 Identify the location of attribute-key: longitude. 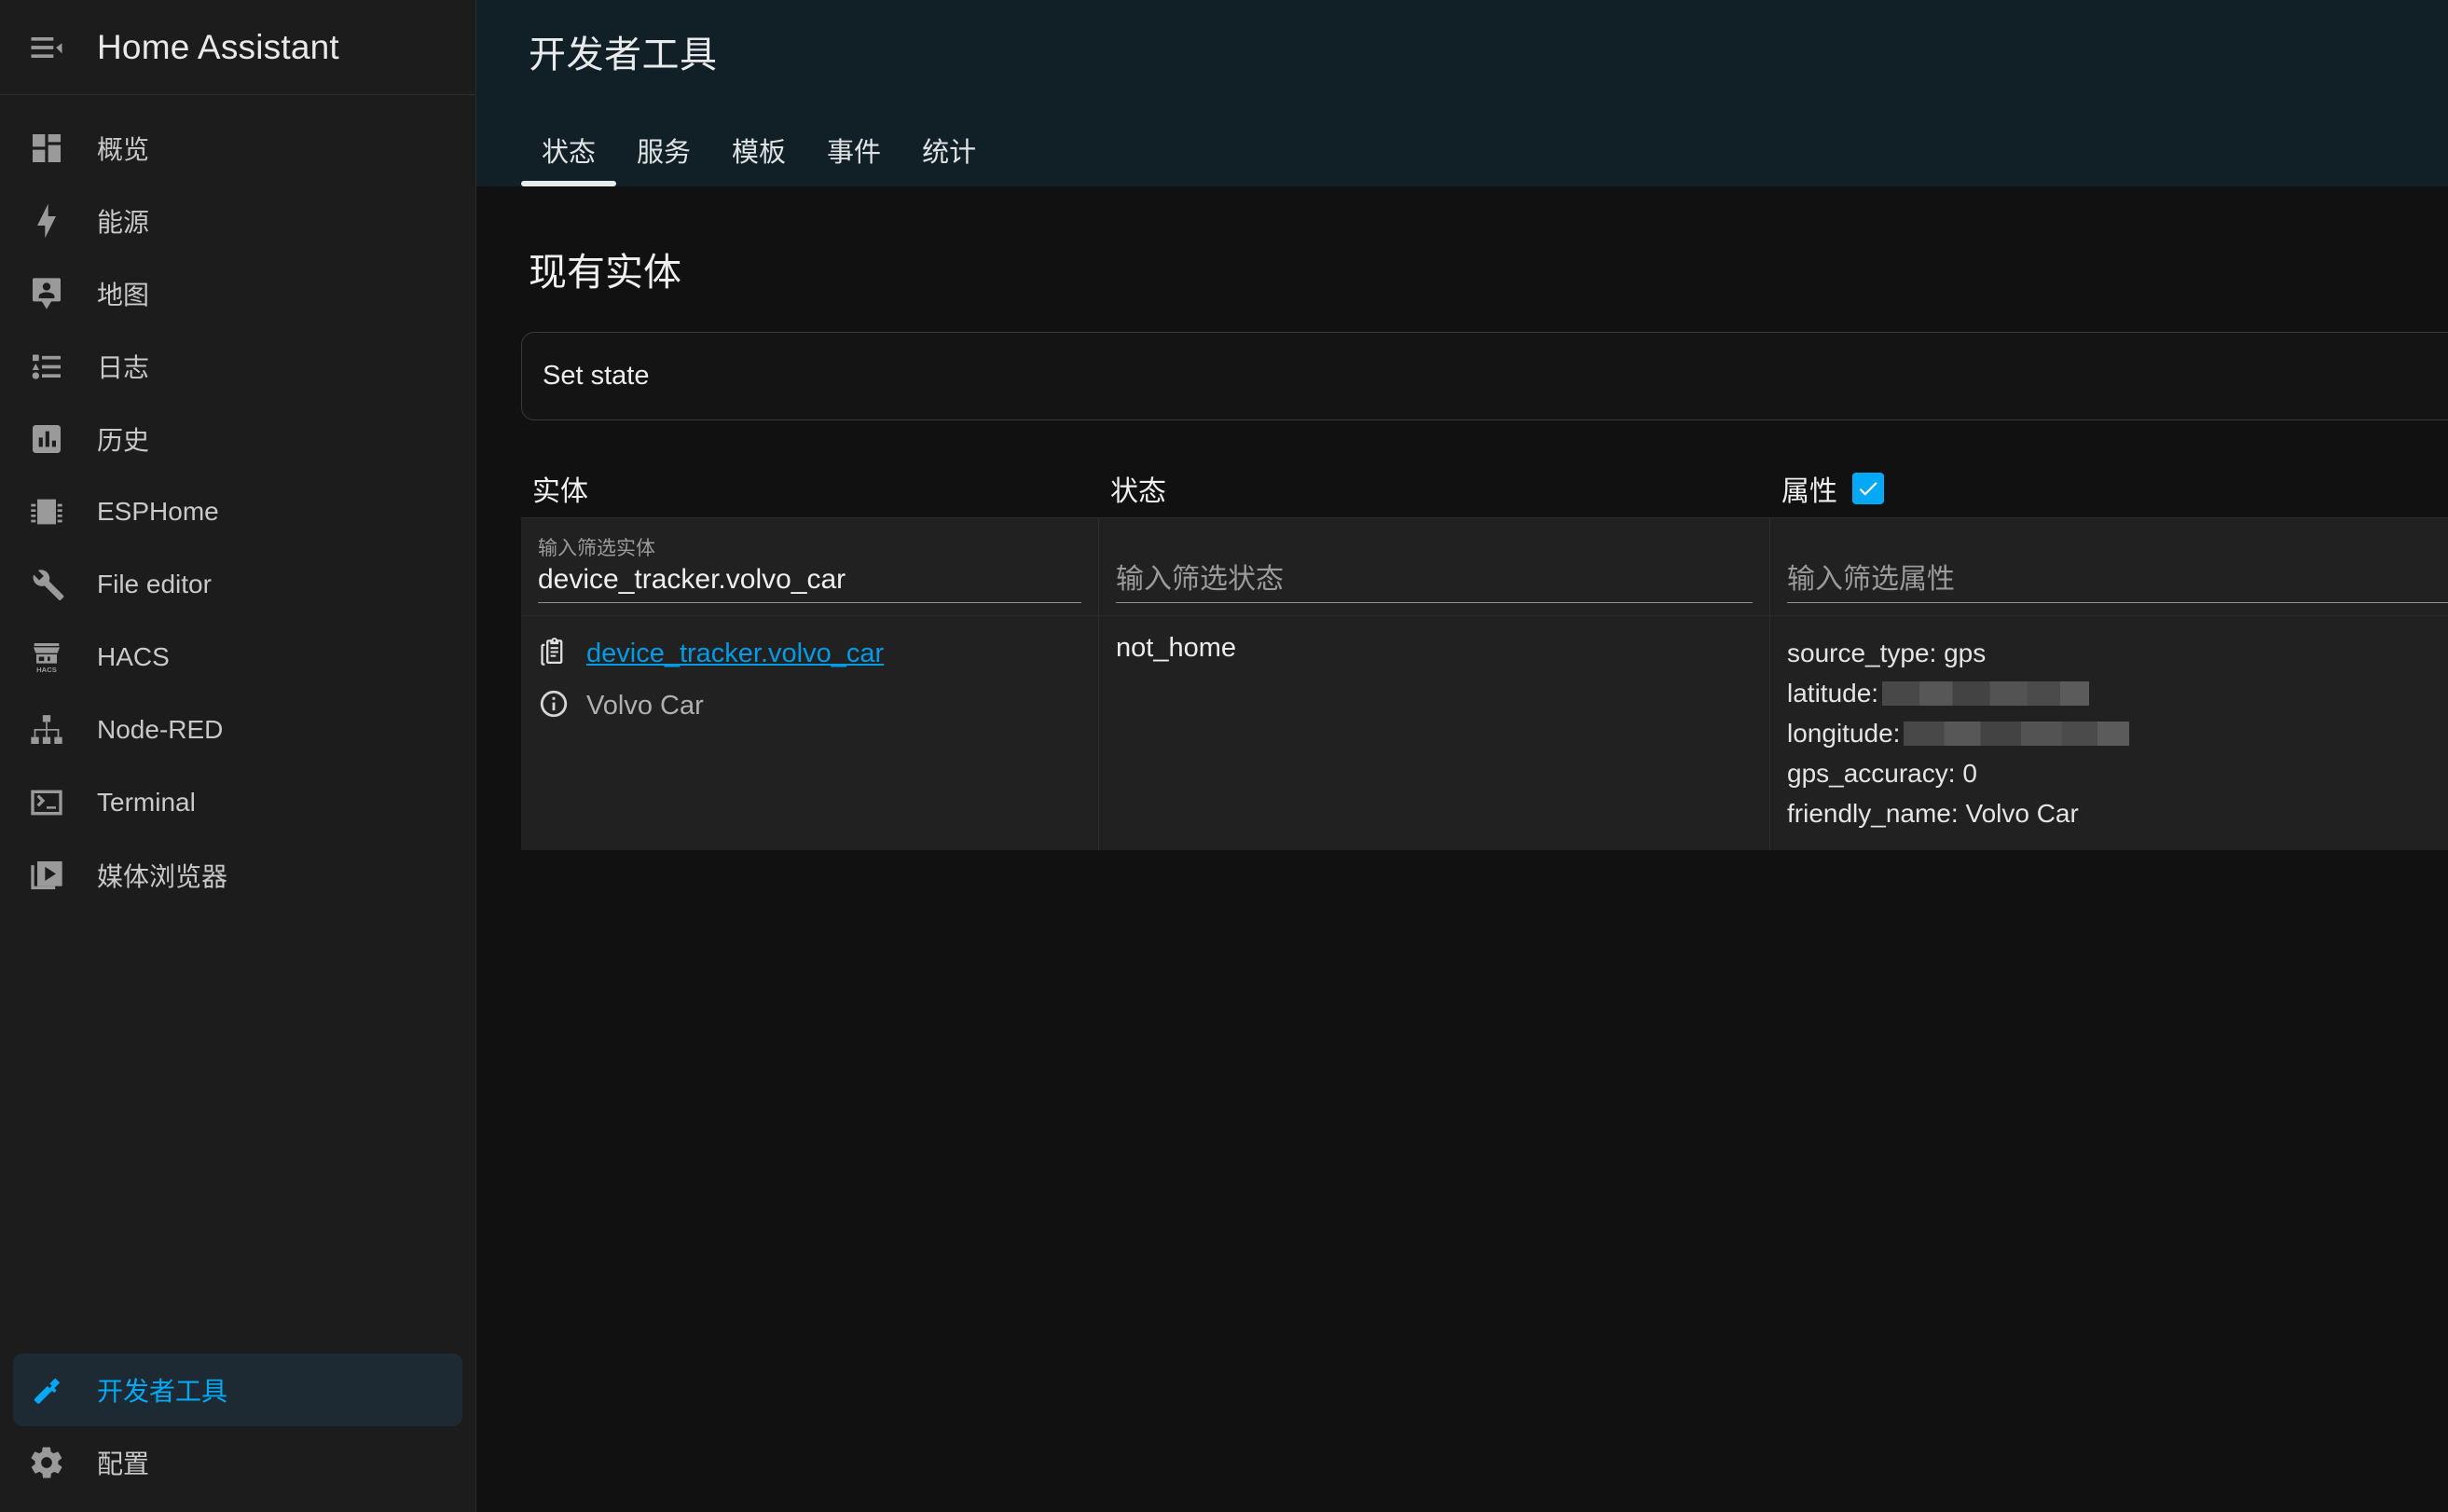
(1840, 734).